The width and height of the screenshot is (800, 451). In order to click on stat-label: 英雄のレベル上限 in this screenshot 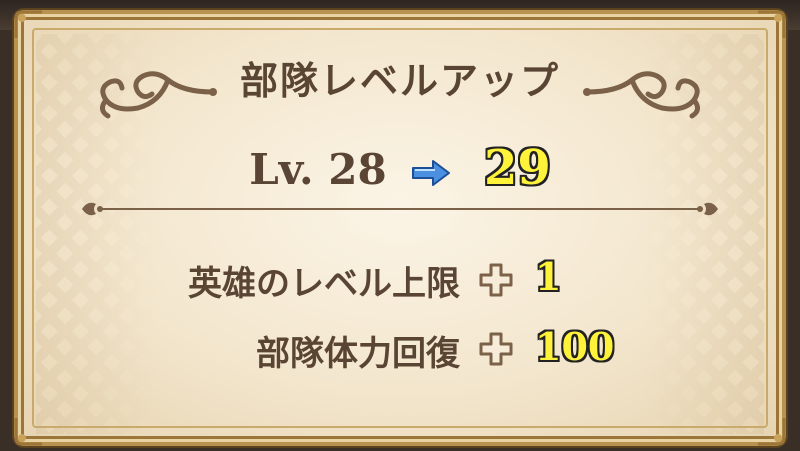, I will do `click(324, 284)`.